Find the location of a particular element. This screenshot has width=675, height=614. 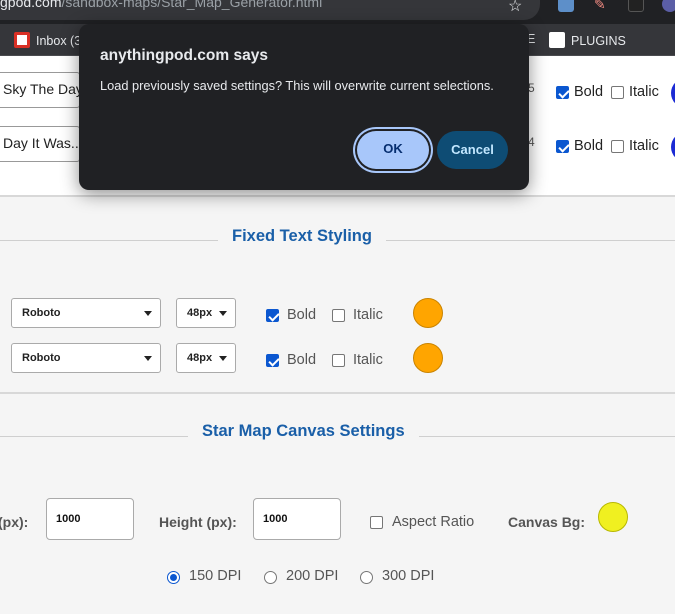

canvas-bg-swatch is located at coordinates (613, 517).